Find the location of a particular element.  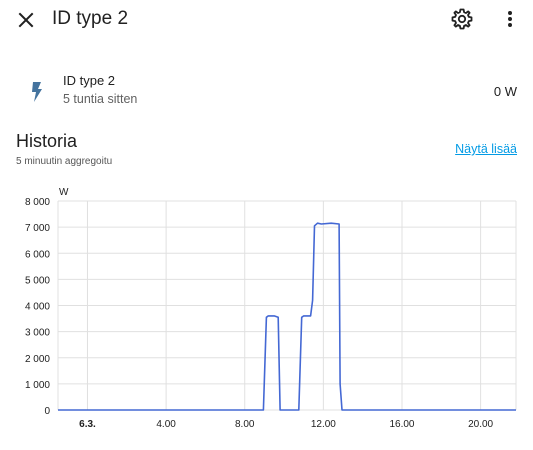

lightning-bolt-icon is located at coordinates (37, 92).